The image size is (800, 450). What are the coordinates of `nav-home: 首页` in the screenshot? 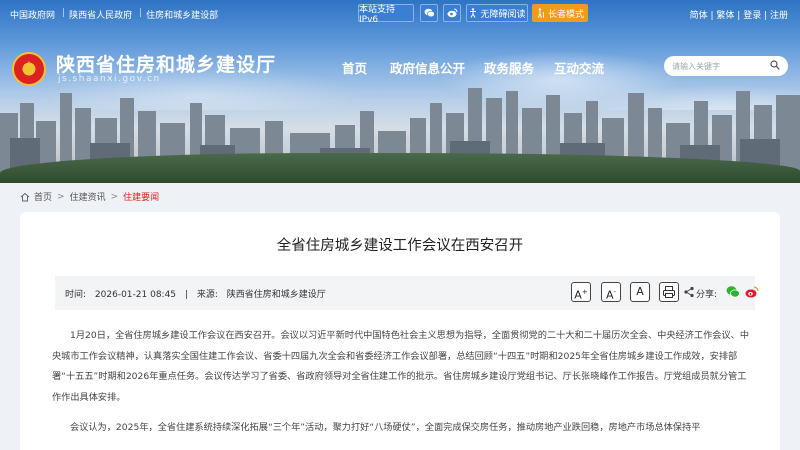 It's located at (354, 67).